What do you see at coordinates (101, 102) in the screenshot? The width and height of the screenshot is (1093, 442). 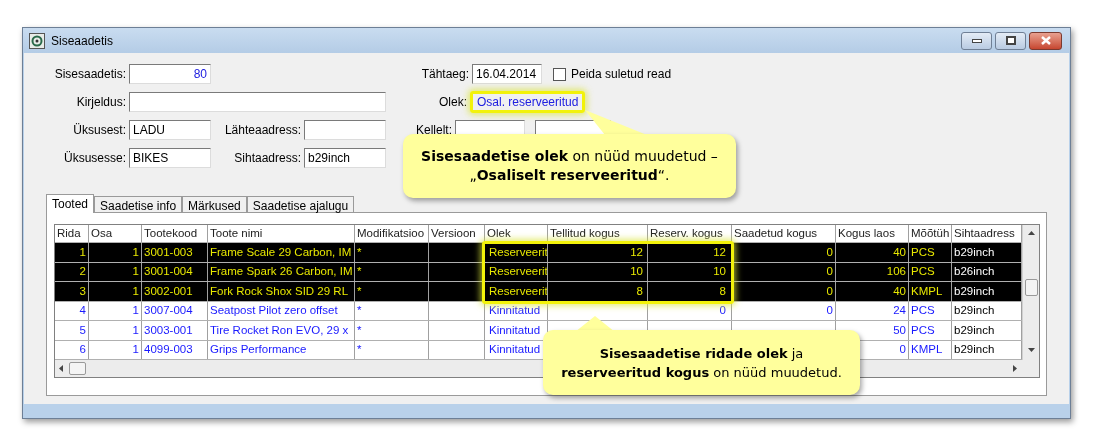 I see `field-label: Kirjeldus:` at bounding box center [101, 102].